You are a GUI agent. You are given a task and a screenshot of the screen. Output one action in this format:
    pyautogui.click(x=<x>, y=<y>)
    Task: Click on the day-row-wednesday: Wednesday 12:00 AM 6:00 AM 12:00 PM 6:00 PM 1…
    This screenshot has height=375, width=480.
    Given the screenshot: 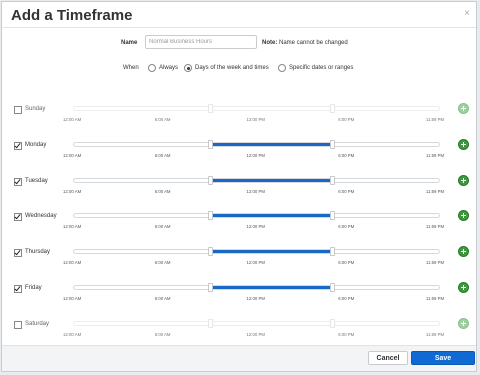 What is the action you would take?
    pyautogui.click(x=239, y=224)
    